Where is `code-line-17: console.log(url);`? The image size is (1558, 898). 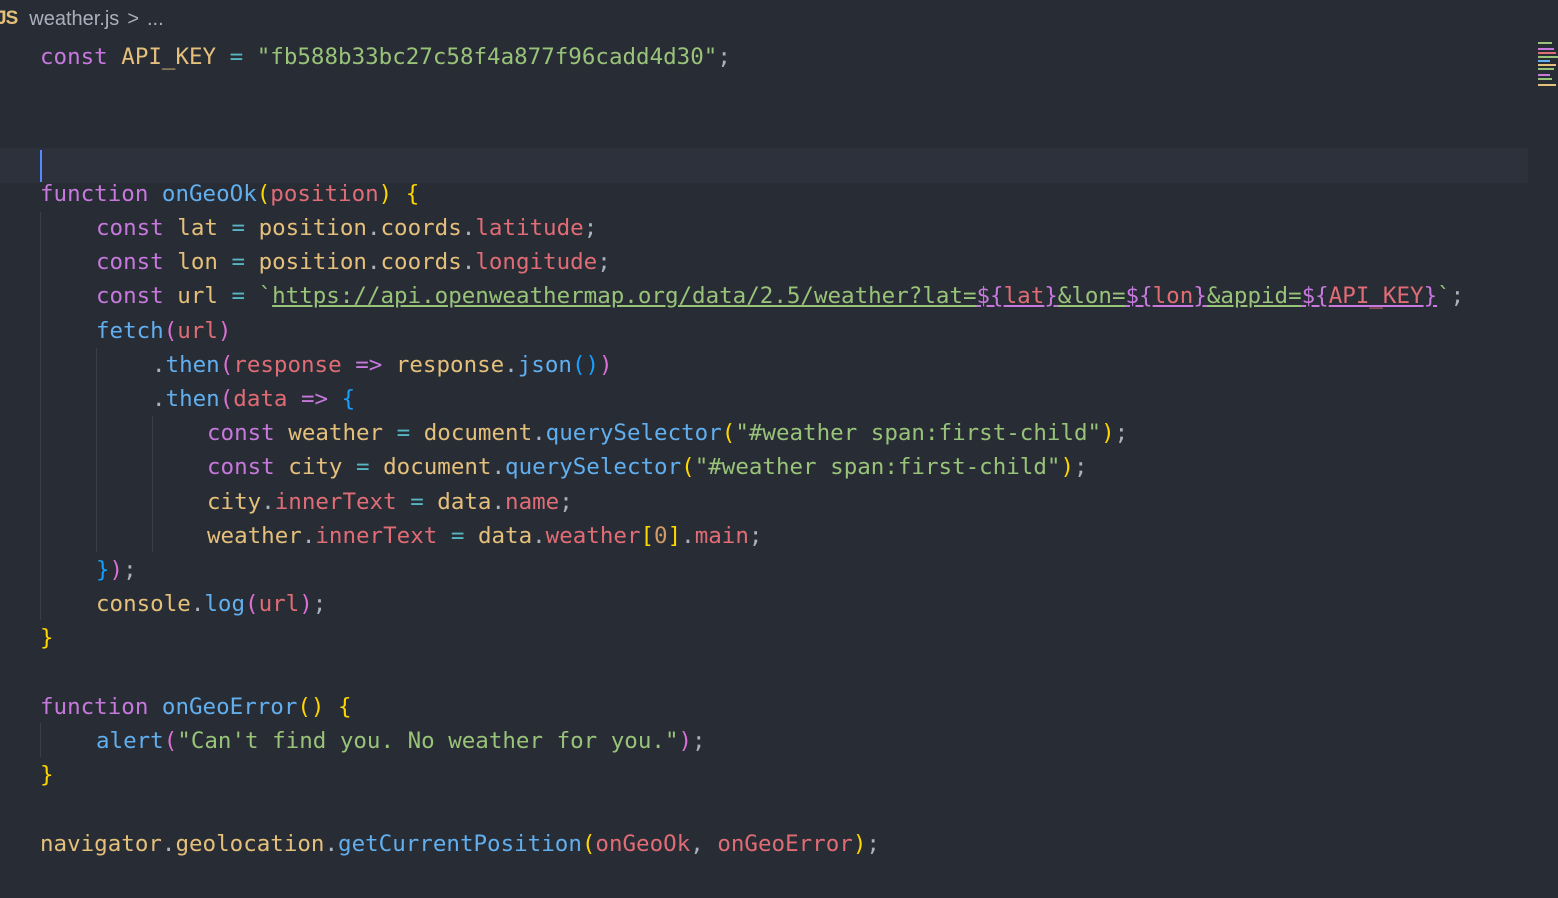 code-line-17: console.log(url); is located at coordinates (211, 604).